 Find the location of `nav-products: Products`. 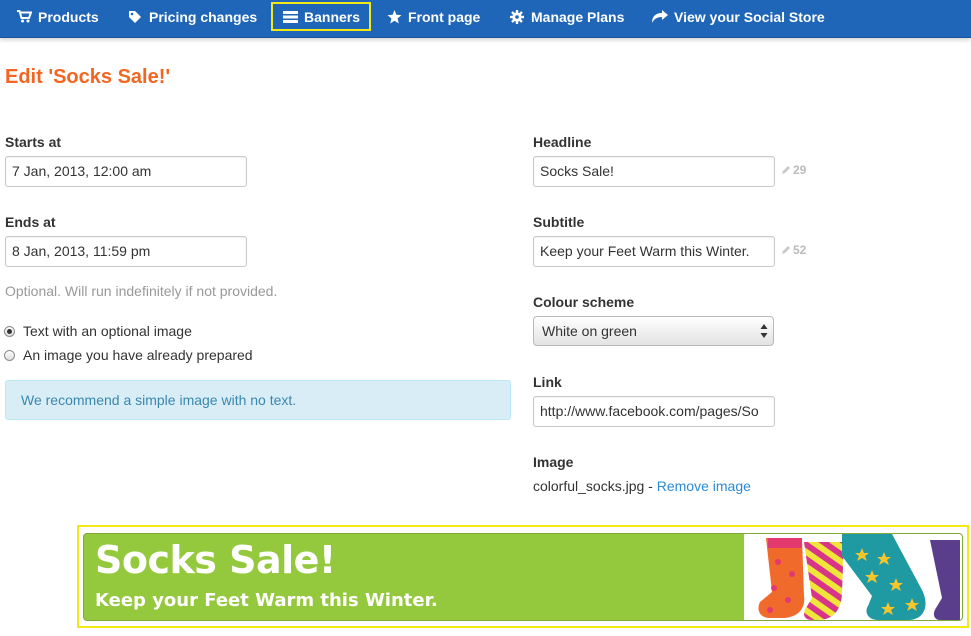

nav-products: Products is located at coordinates (57, 16).